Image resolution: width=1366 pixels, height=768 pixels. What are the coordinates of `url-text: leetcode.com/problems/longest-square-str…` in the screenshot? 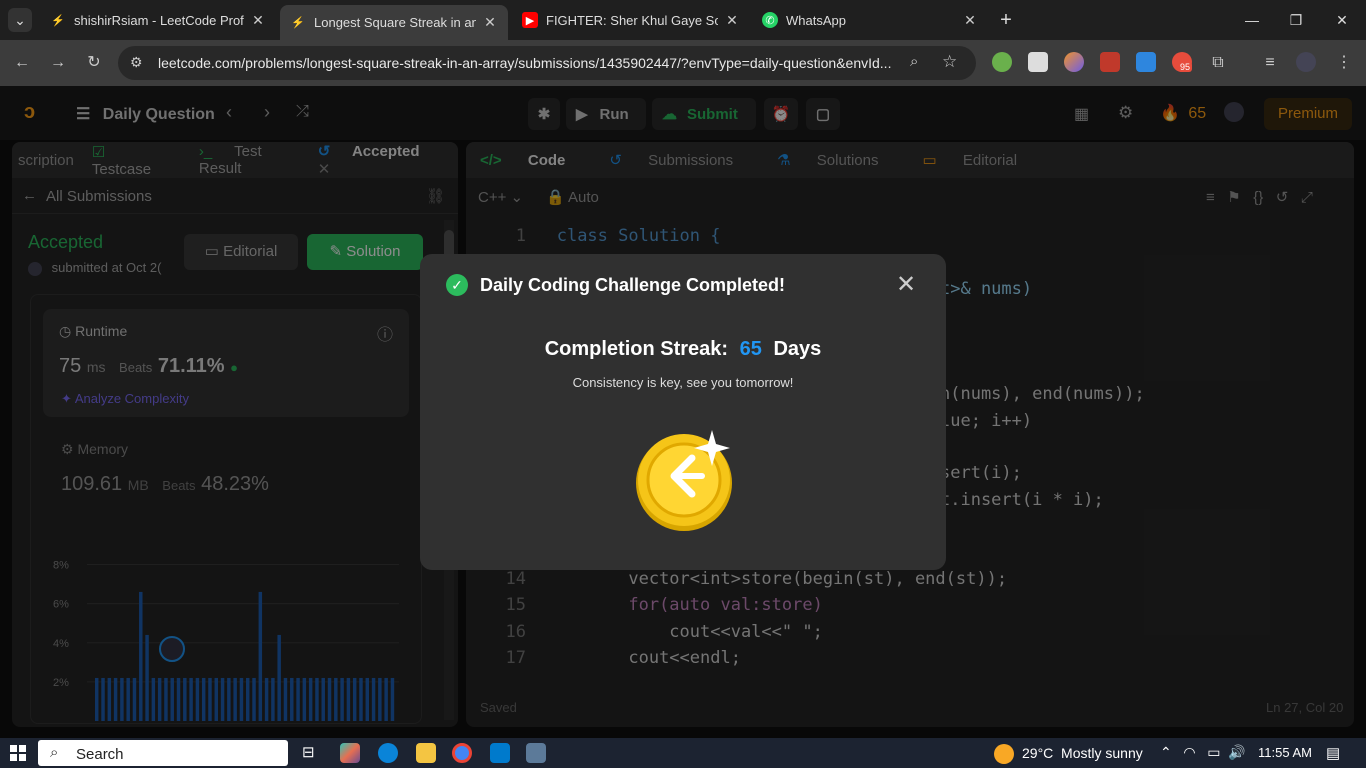 It's located at (530, 63).